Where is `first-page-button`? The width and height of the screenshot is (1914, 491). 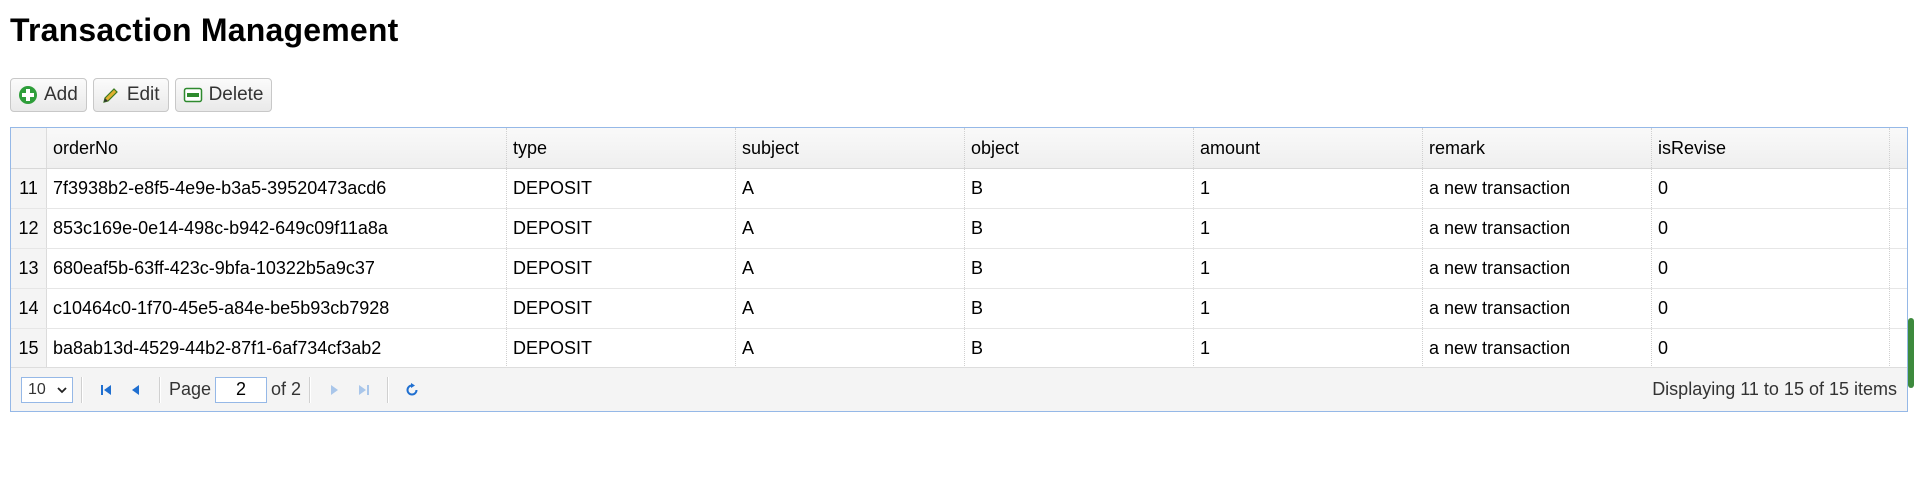
first-page-button is located at coordinates (106, 390).